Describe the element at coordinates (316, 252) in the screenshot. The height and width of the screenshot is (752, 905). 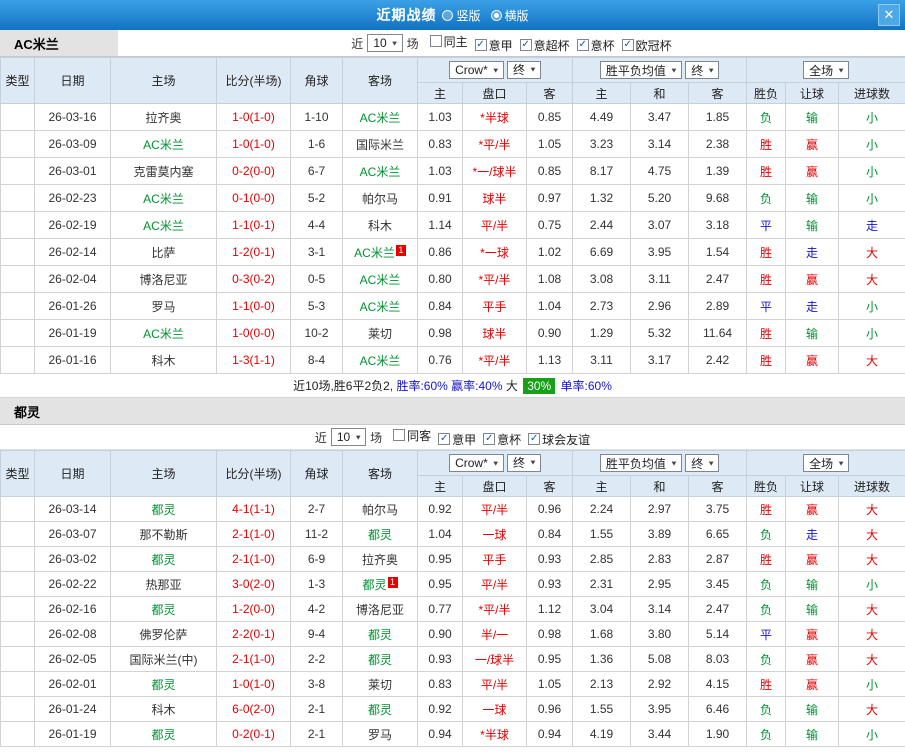
I see `corners: 3-1` at that location.